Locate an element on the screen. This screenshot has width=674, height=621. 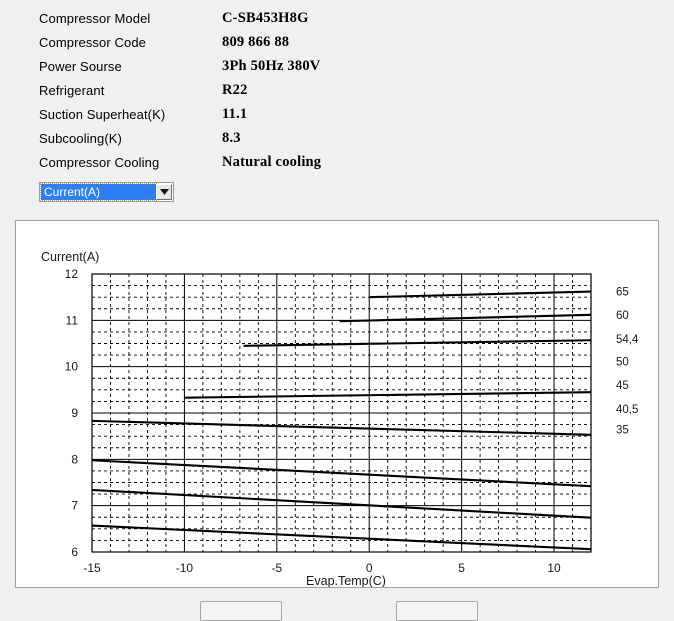
spec-row-label: Compressor Cooling is located at coordinates (99, 162).